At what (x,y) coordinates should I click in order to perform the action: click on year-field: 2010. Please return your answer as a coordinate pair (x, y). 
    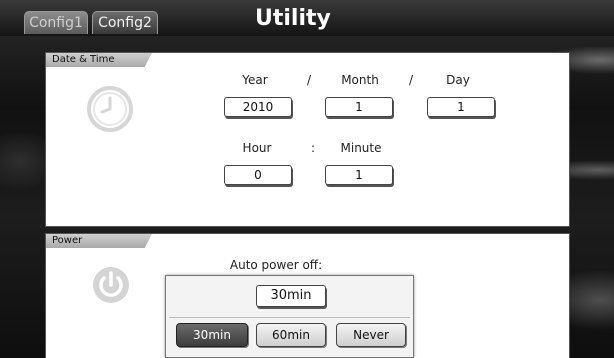
    Looking at the image, I should click on (258, 107).